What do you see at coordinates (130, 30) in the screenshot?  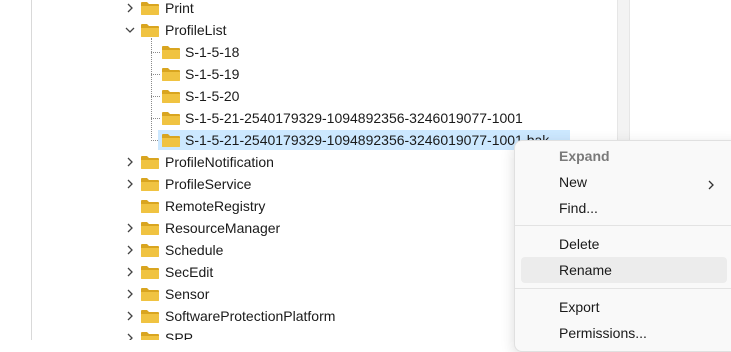 I see `chevron-down-icon` at bounding box center [130, 30].